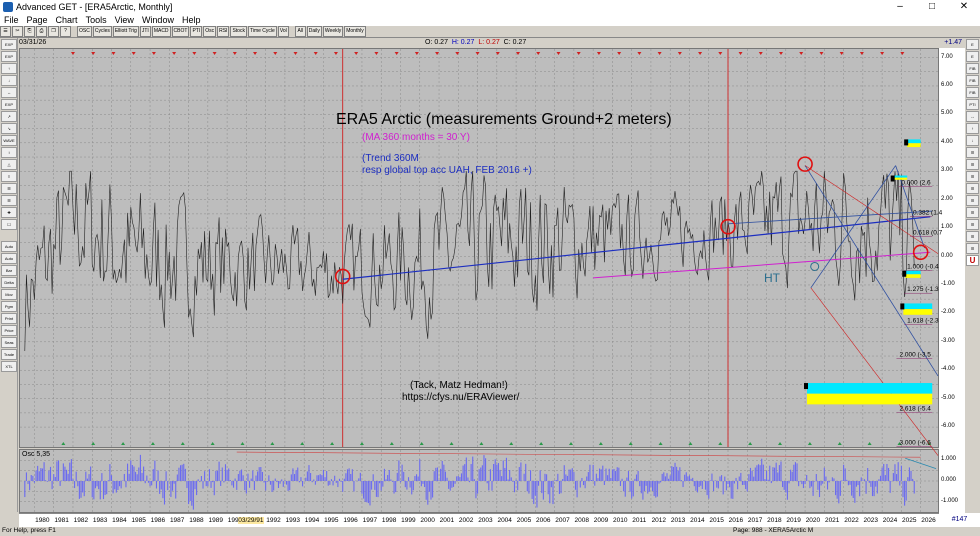 Image resolution: width=980 pixels, height=536 pixels. I want to click on fib-level-label: 0.618 (0.7, so click(928, 232).